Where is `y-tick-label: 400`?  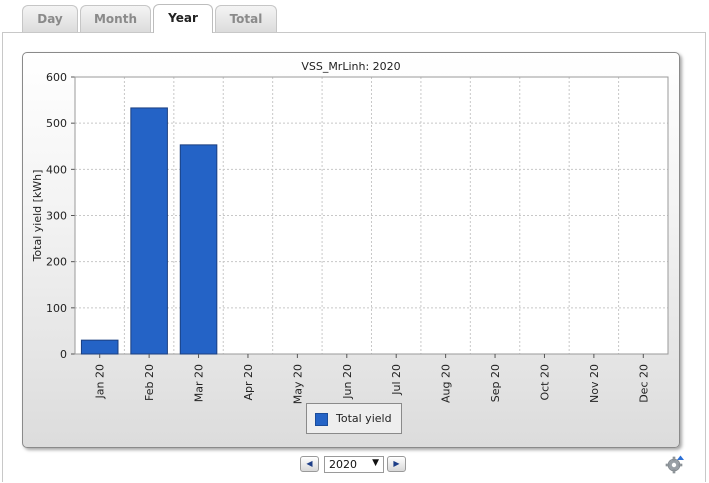
y-tick-label: 400 is located at coordinates (56, 169).